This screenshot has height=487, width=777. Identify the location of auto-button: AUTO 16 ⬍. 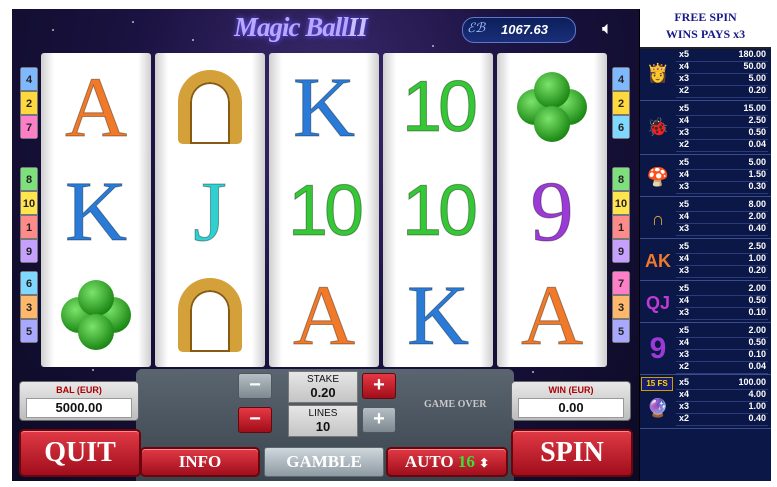
(447, 462).